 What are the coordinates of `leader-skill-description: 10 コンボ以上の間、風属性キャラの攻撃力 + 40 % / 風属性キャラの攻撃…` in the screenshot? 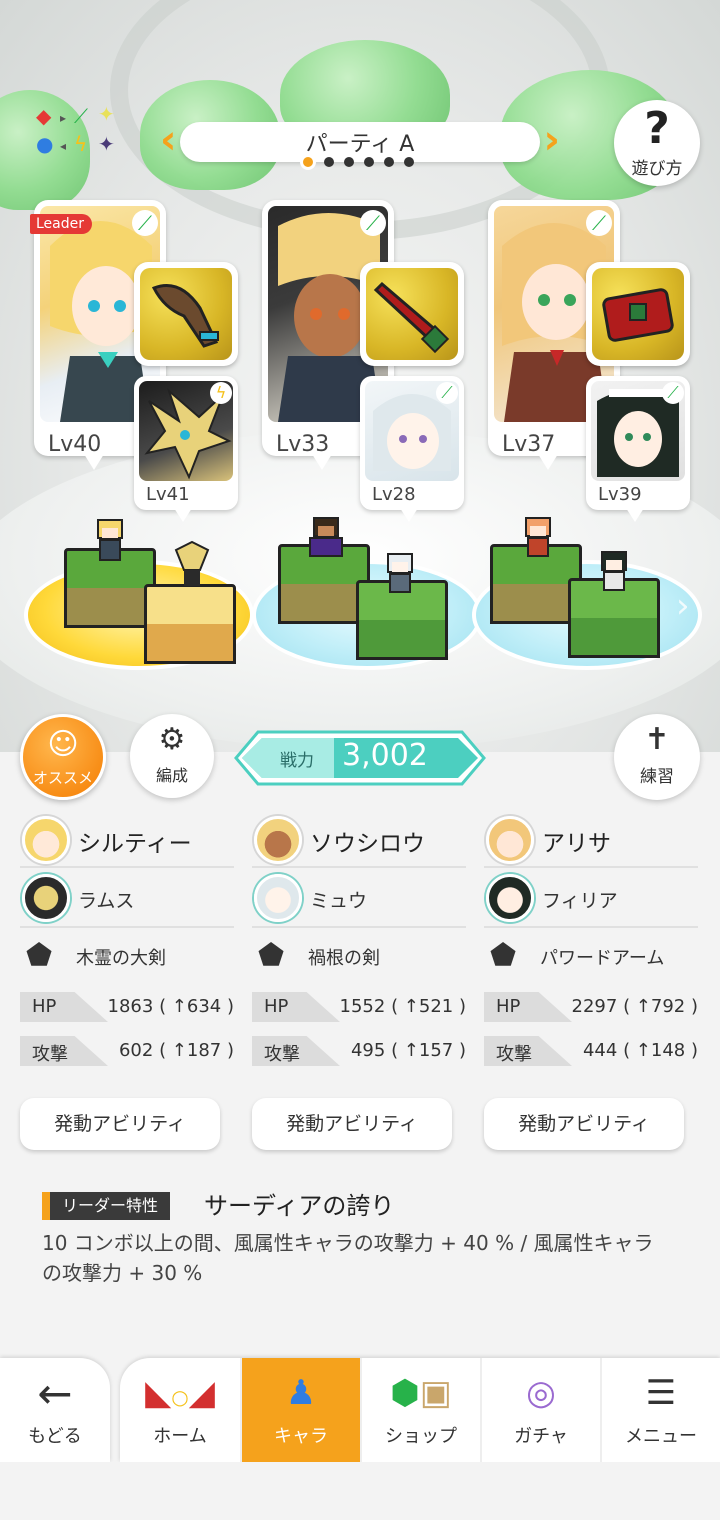 It's located at (348, 1258).